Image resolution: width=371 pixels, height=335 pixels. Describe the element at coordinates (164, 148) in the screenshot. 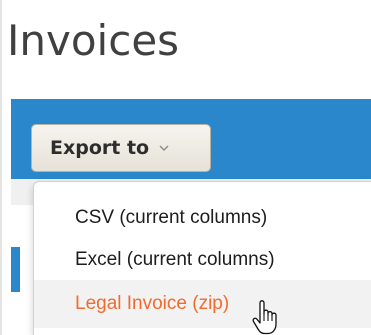

I see `chevron-down-icon` at that location.